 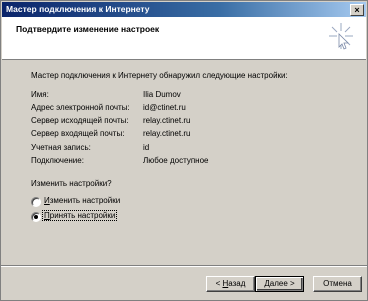 What do you see at coordinates (88, 29) in the screenshot?
I see `page-heading: Подтвердите изменение настроек` at bounding box center [88, 29].